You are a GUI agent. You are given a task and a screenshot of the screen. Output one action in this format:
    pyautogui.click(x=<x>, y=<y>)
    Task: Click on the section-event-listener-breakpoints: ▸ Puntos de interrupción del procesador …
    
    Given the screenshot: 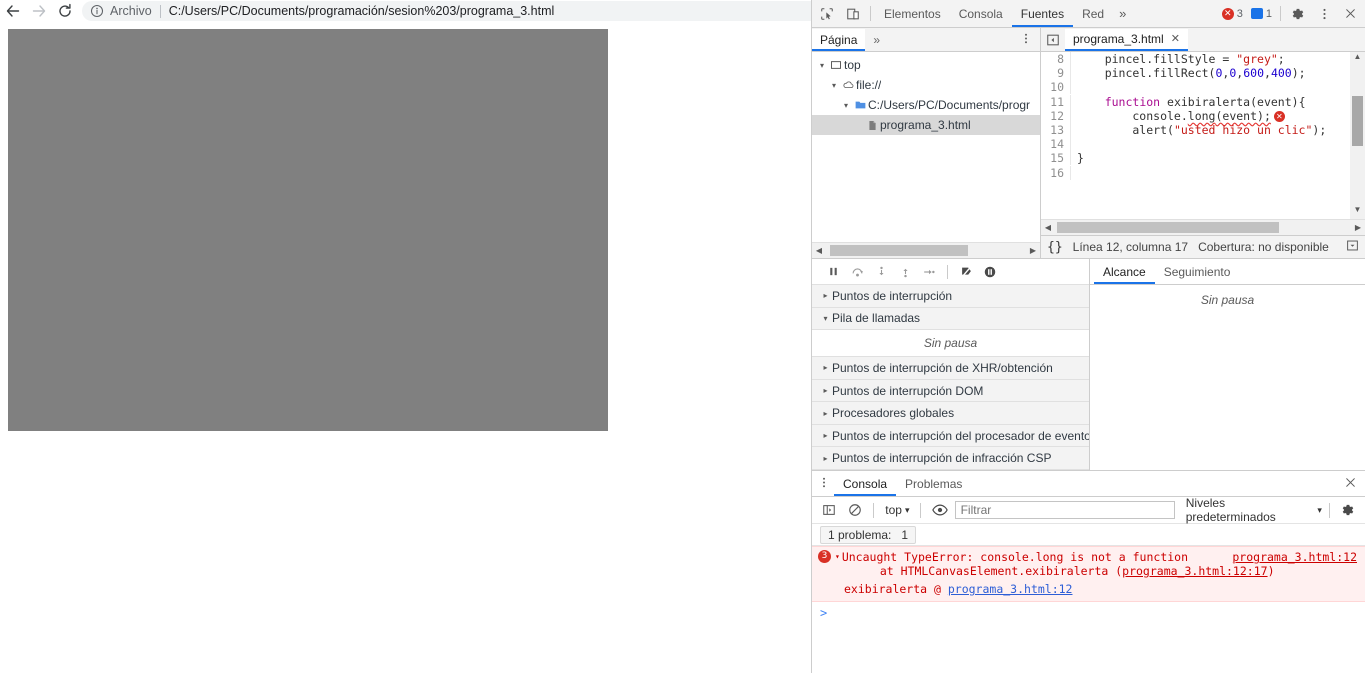 What is the action you would take?
    pyautogui.click(x=950, y=436)
    